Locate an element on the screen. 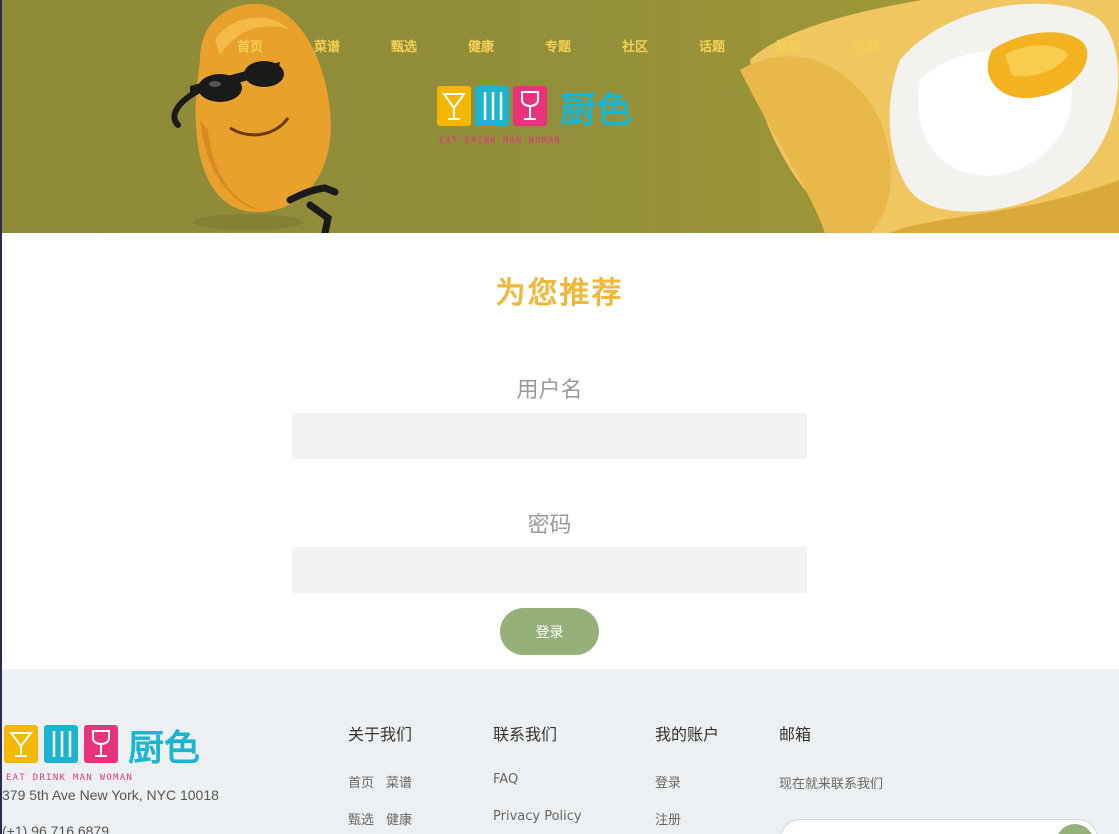 This screenshot has width=1119, height=834. nav-login: 登录 is located at coordinates (789, 45).